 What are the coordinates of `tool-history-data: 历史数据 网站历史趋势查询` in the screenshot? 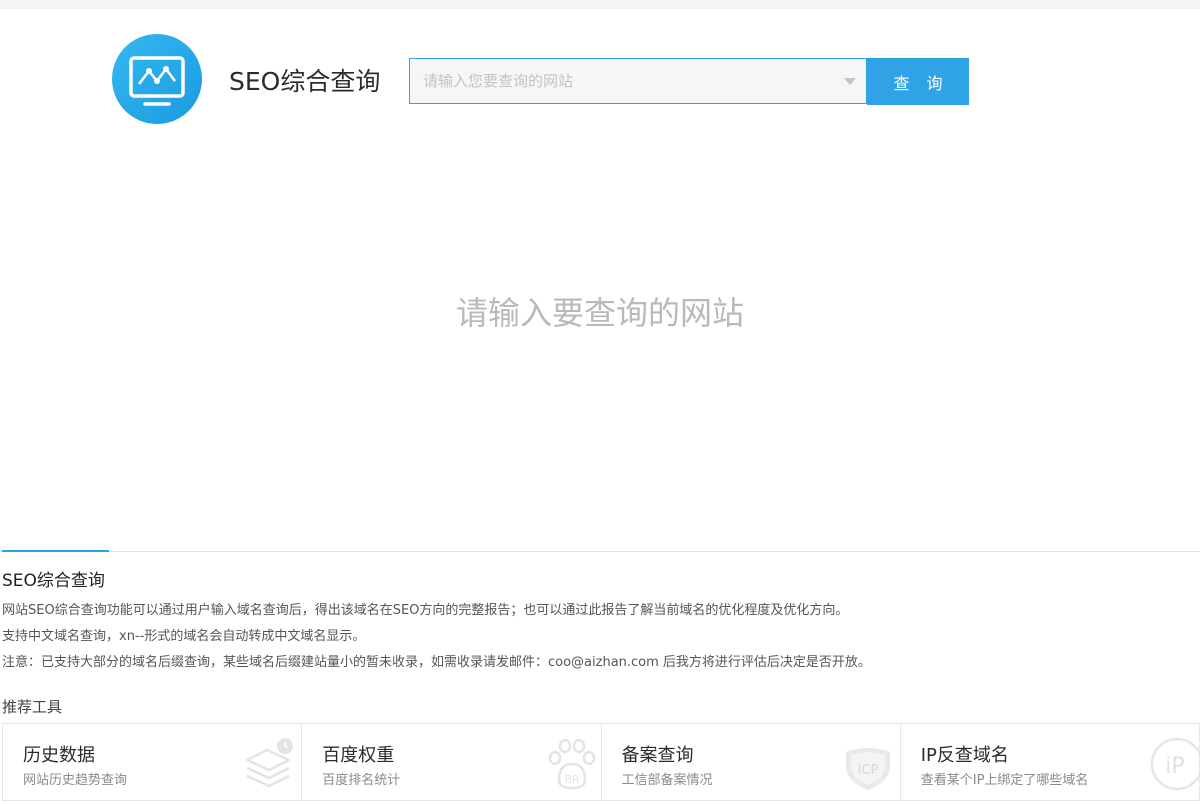 It's located at (153, 762).